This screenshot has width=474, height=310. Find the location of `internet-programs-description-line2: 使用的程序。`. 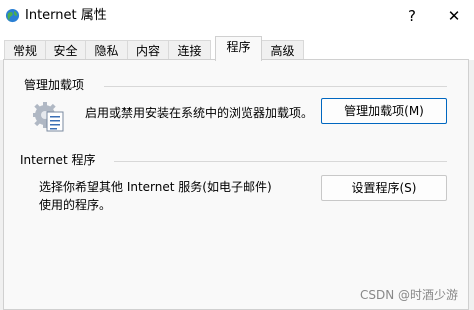

internet-programs-description-line2: 使用的程序。 is located at coordinates (75, 205).